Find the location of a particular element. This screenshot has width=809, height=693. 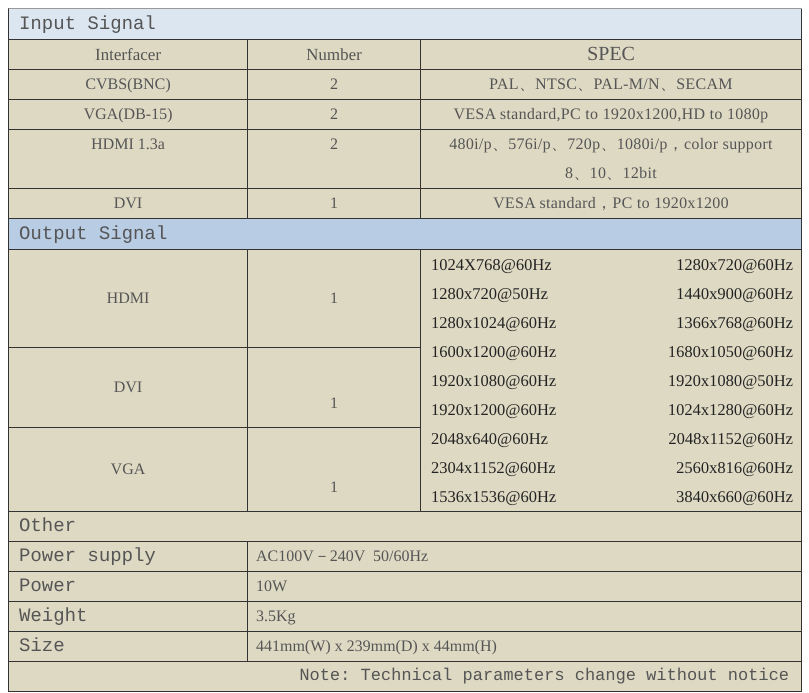

table-cell: 441mm(W) x 239mm(D) x 44mm(H) is located at coordinates (525, 647).